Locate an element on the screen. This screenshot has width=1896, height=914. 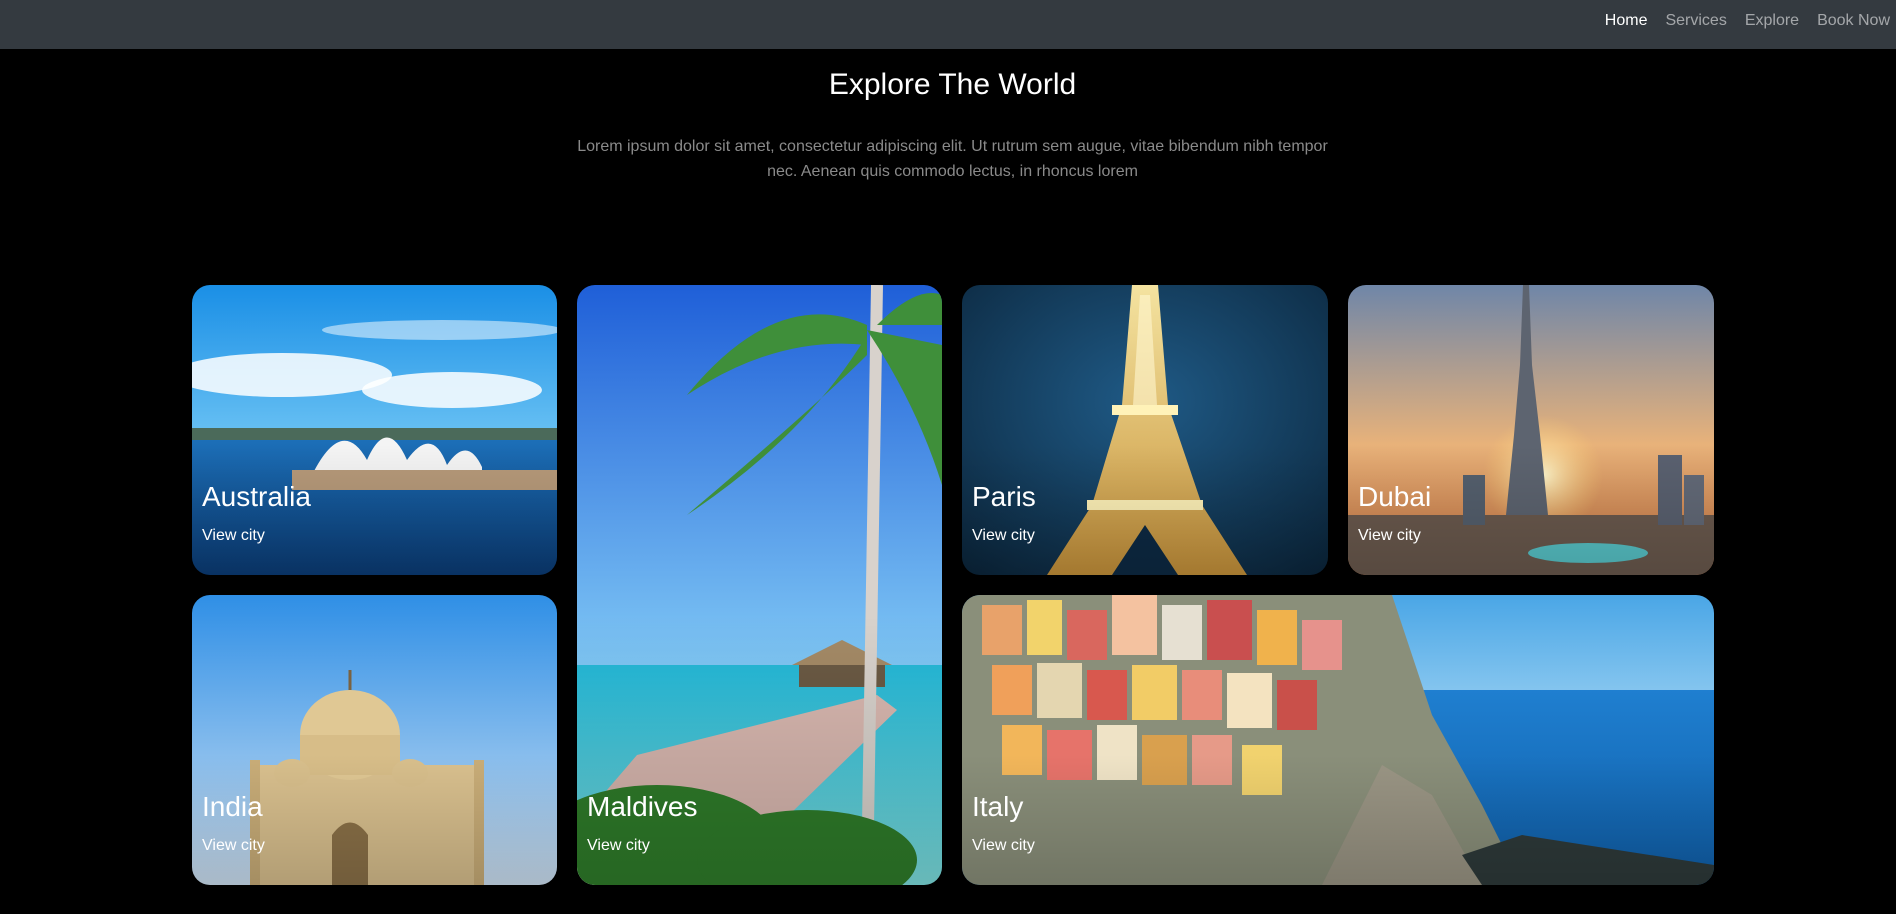
nav-explore-link: Explore is located at coordinates (1772, 21).